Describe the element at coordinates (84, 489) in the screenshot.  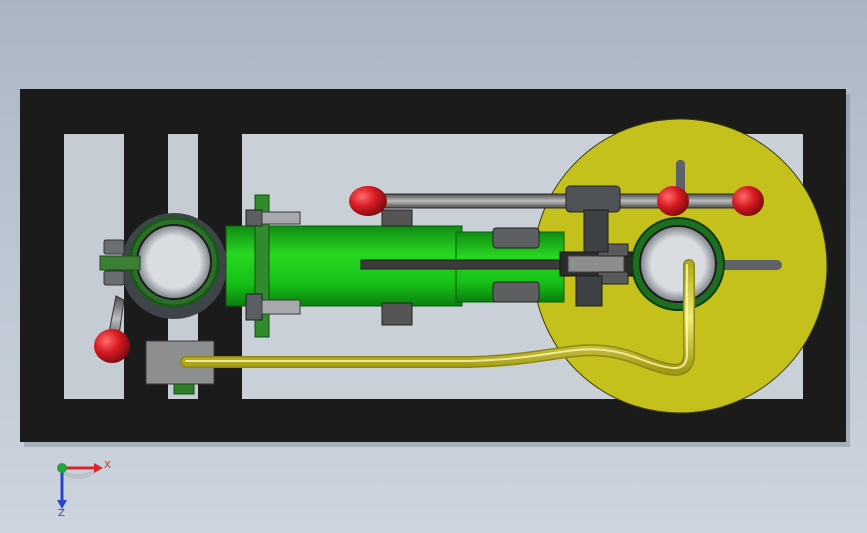
I see `view-orientation-triad: X Z` at that location.